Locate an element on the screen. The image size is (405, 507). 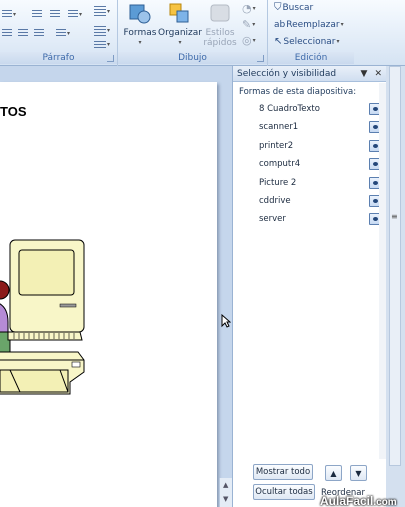
watermark-brand: AulaFacil is located at coordinates (347, 500).